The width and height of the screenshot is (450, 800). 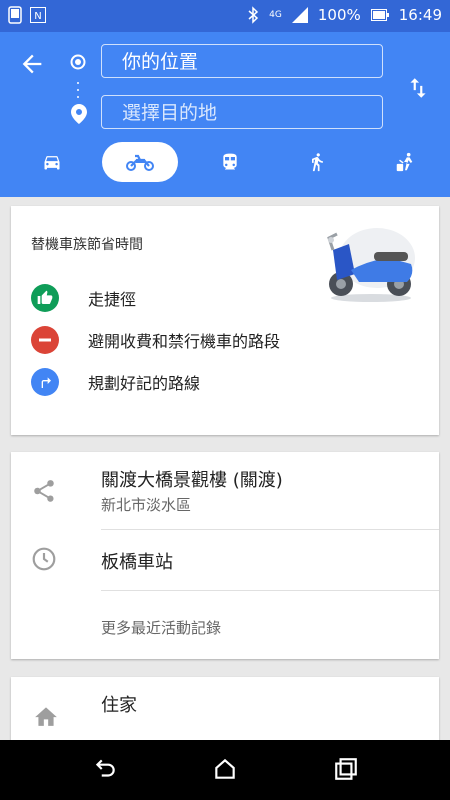 What do you see at coordinates (46, 382) in the screenshot?
I see `turn-right-icon` at bounding box center [46, 382].